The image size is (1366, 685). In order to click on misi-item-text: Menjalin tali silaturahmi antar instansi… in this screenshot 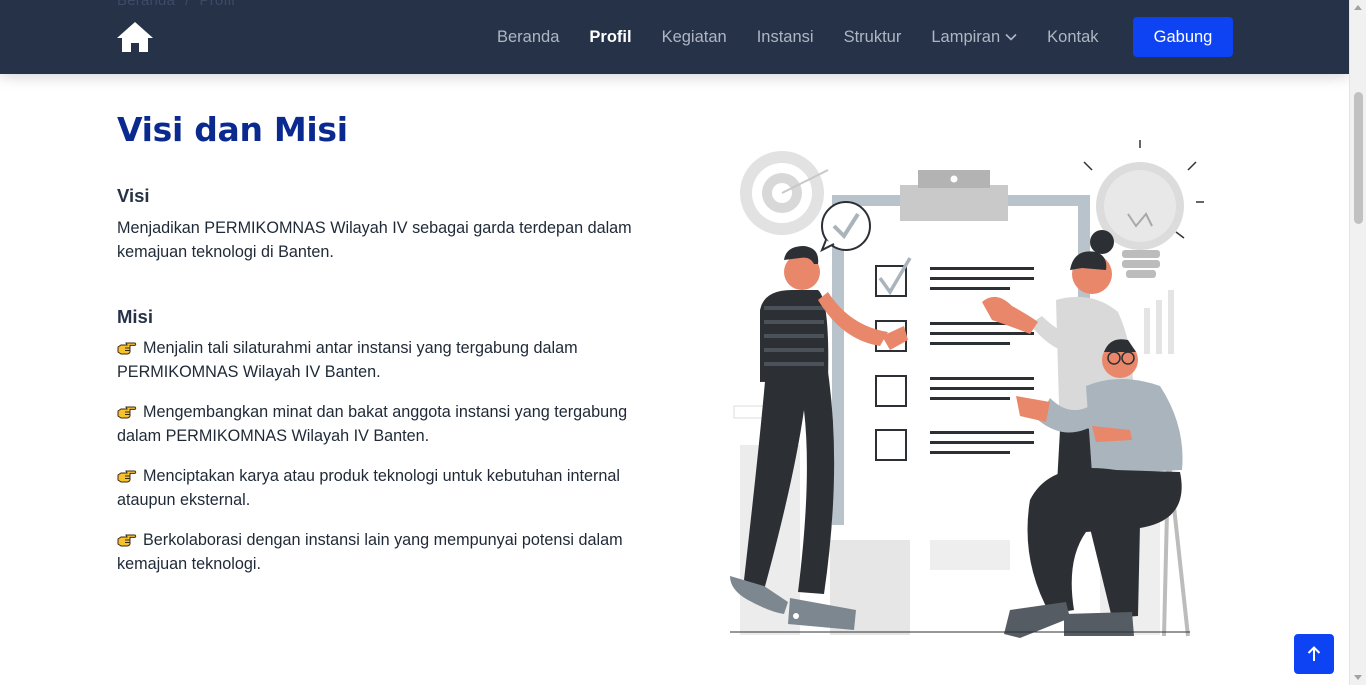, I will do `click(347, 360)`.